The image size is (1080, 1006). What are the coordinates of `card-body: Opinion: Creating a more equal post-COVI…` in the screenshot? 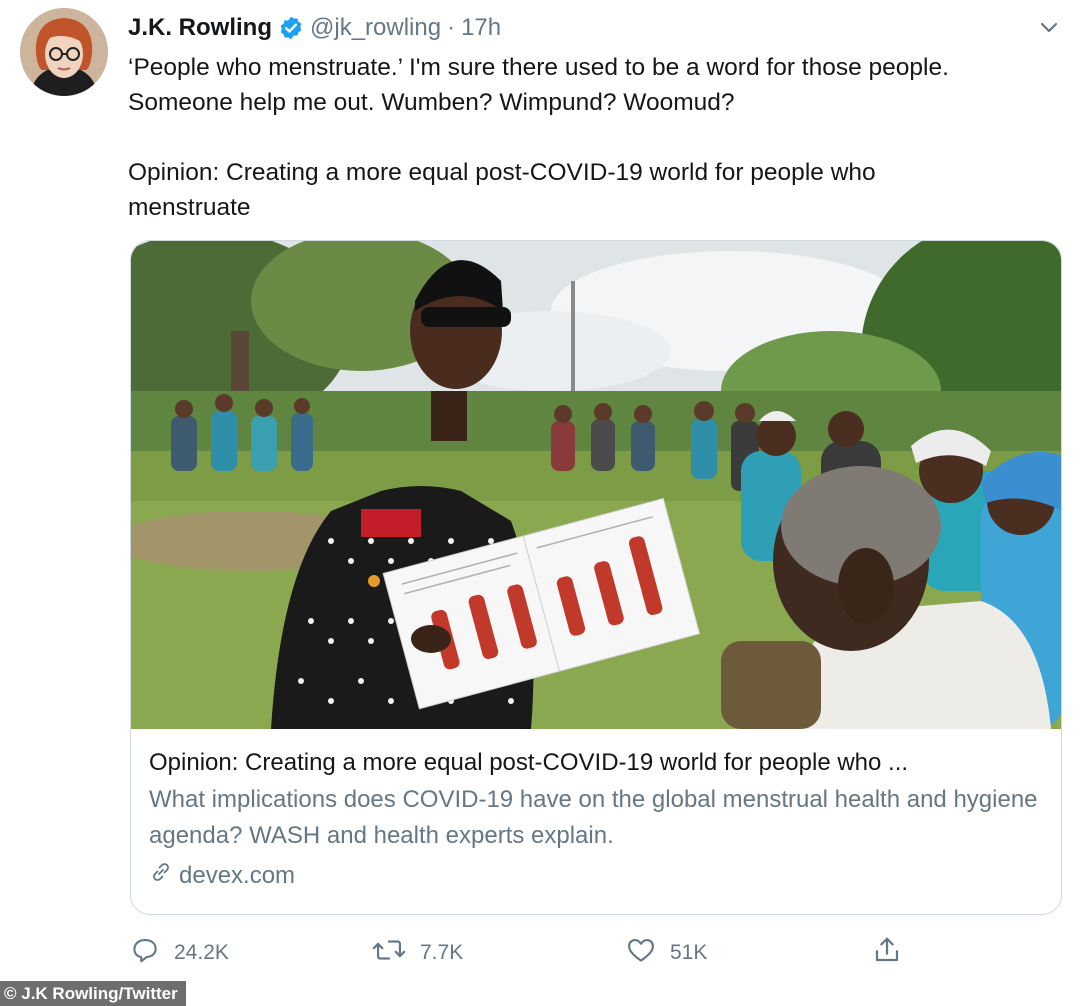 It's located at (599, 818).